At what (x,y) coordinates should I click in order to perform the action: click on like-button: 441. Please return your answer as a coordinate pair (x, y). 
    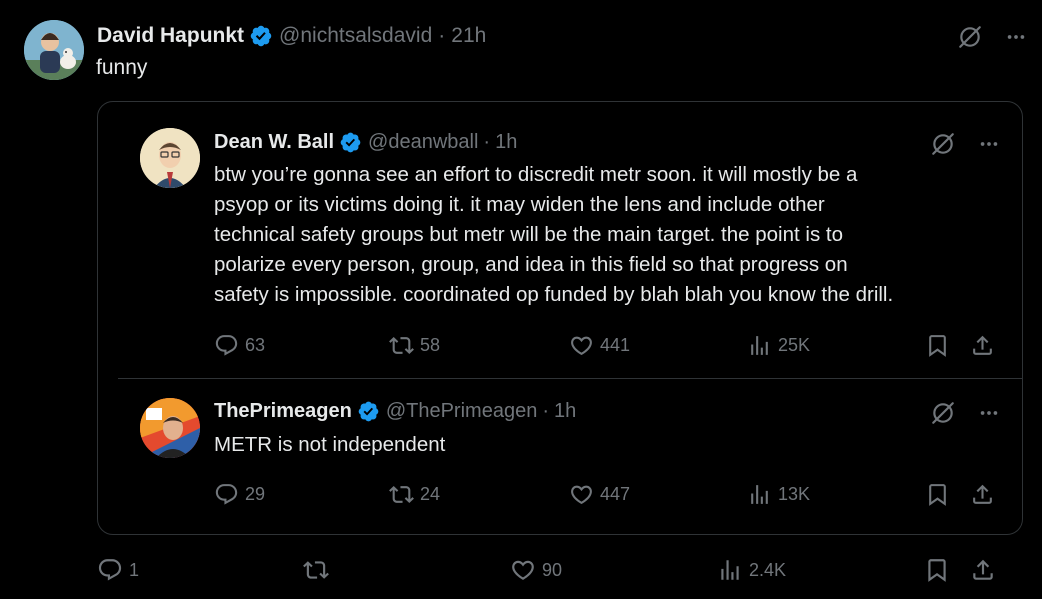
    Looking at the image, I should click on (599, 345).